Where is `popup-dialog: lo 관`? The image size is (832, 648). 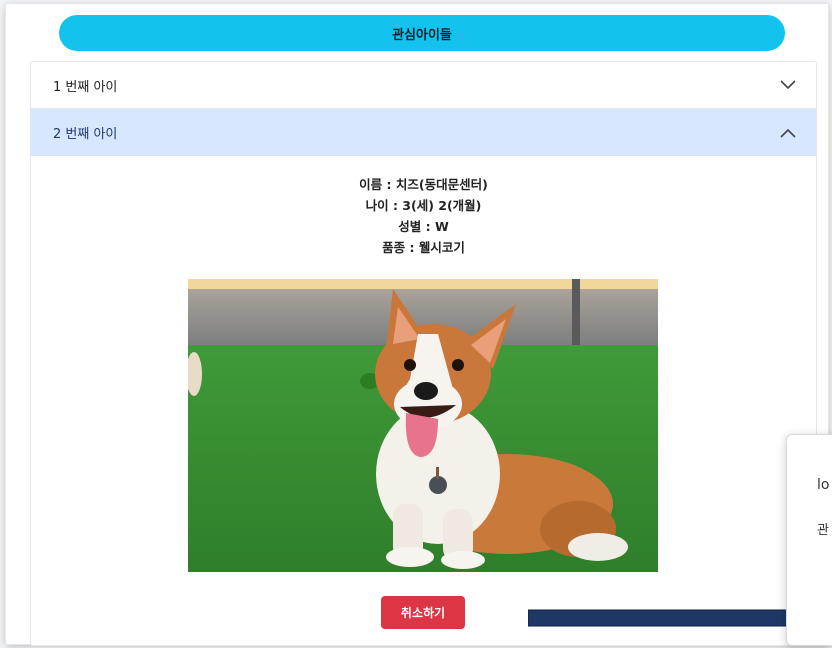
popup-dialog: lo 관 is located at coordinates (809, 540).